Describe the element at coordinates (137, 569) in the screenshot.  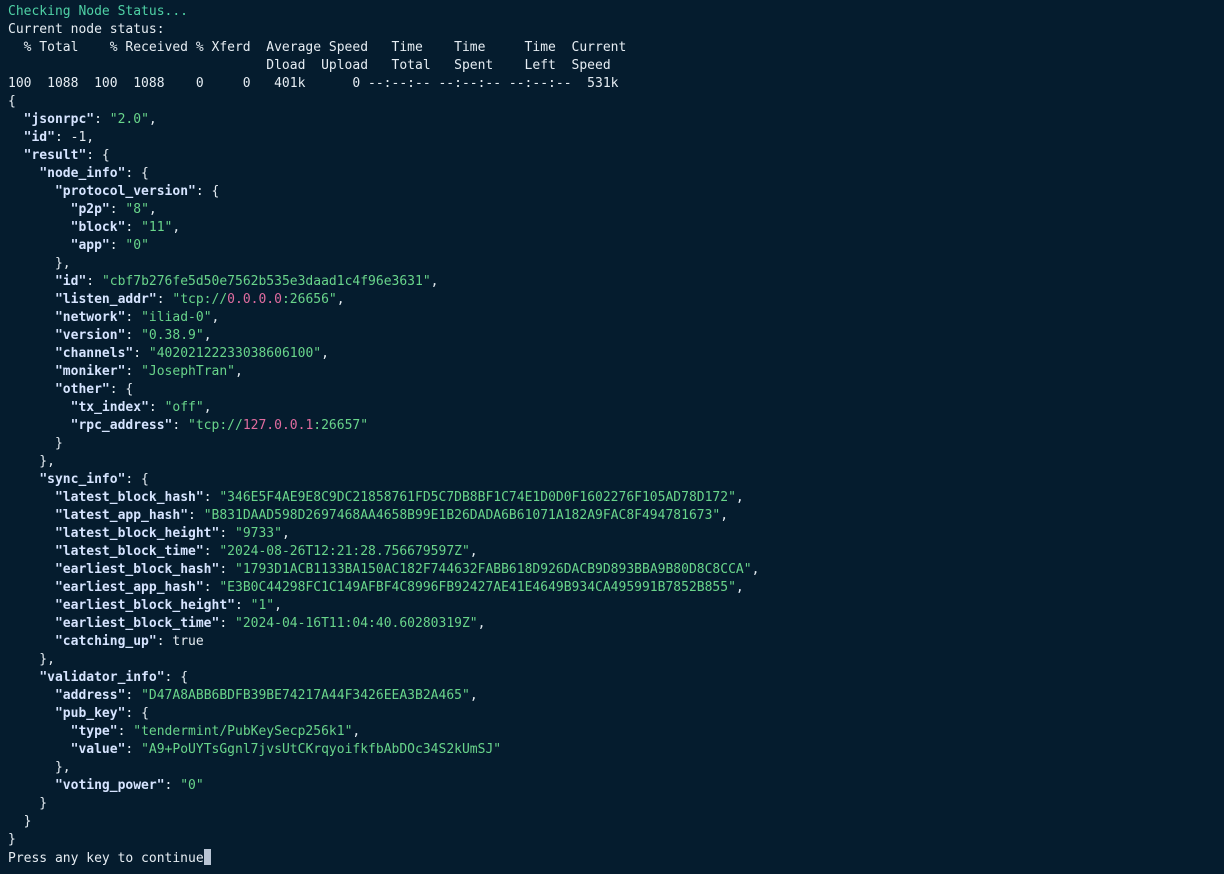
I see `json-key: "earliest_block_hash"` at that location.